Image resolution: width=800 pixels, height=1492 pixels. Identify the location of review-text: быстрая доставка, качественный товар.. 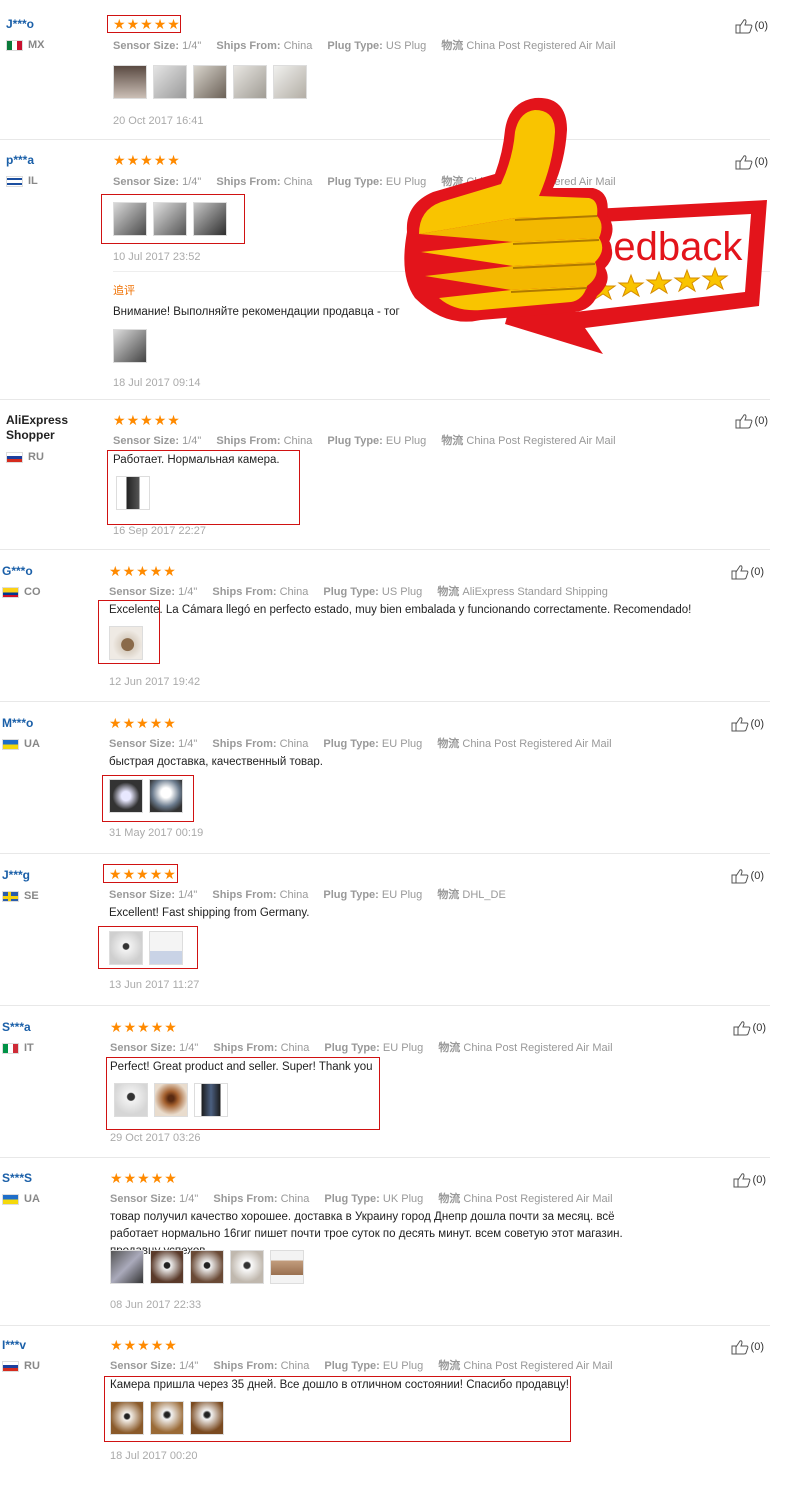
(216, 762).